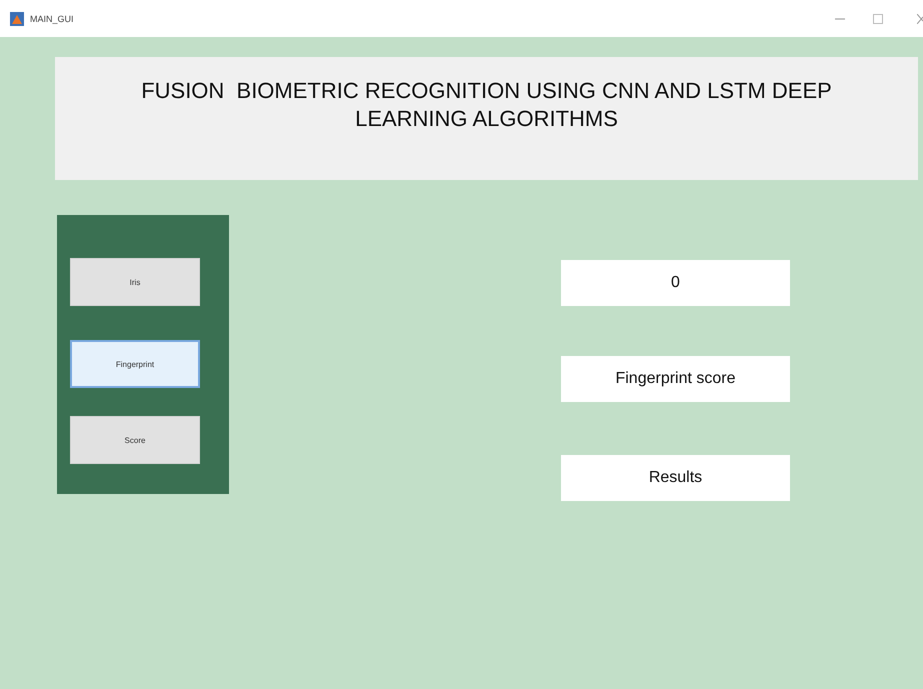  What do you see at coordinates (675, 478) in the screenshot?
I see `output-field: Results` at bounding box center [675, 478].